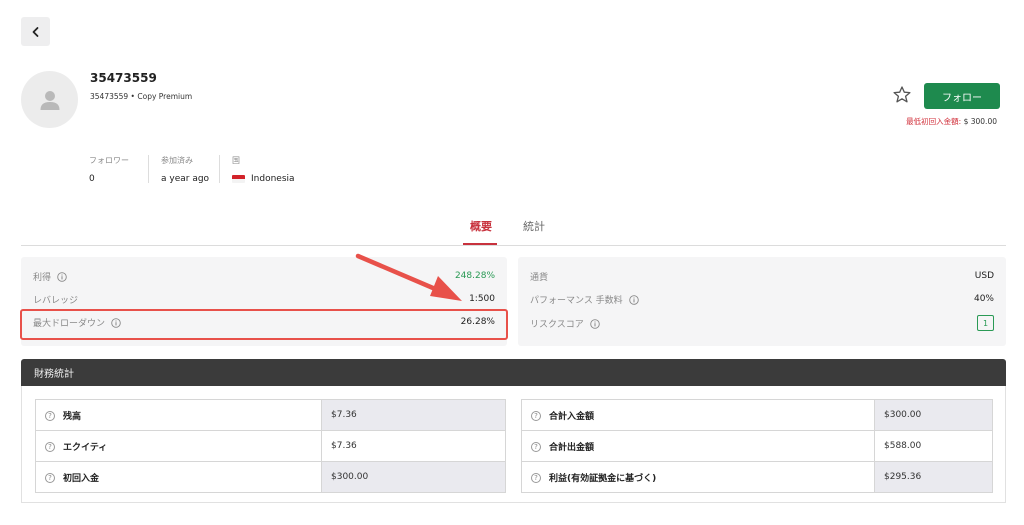 The height and width of the screenshot is (525, 1024). What do you see at coordinates (85, 447) in the screenshot?
I see `equity-label: エクイティ` at bounding box center [85, 447].